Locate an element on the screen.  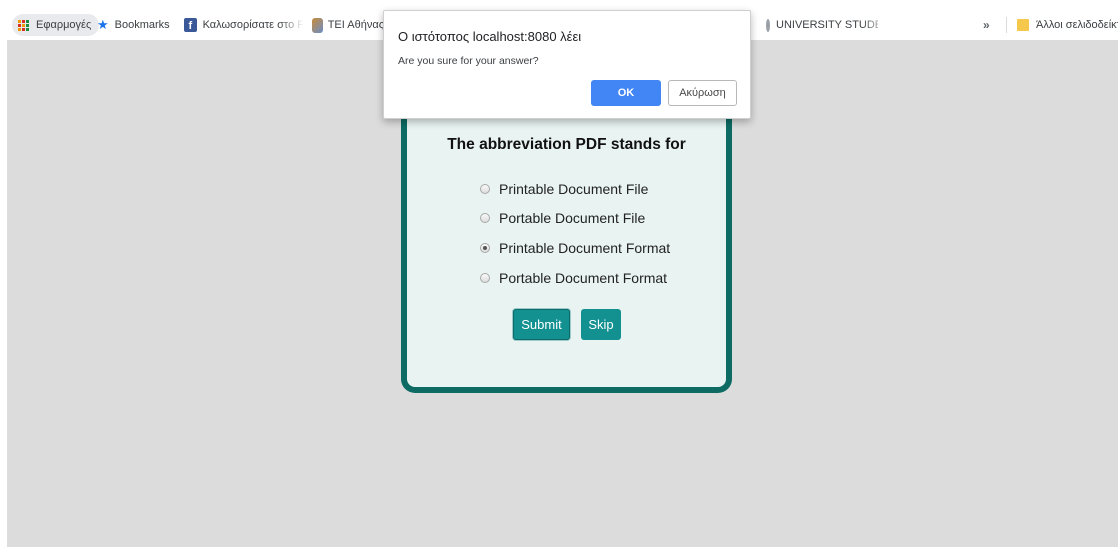
university-icon is located at coordinates (768, 25).